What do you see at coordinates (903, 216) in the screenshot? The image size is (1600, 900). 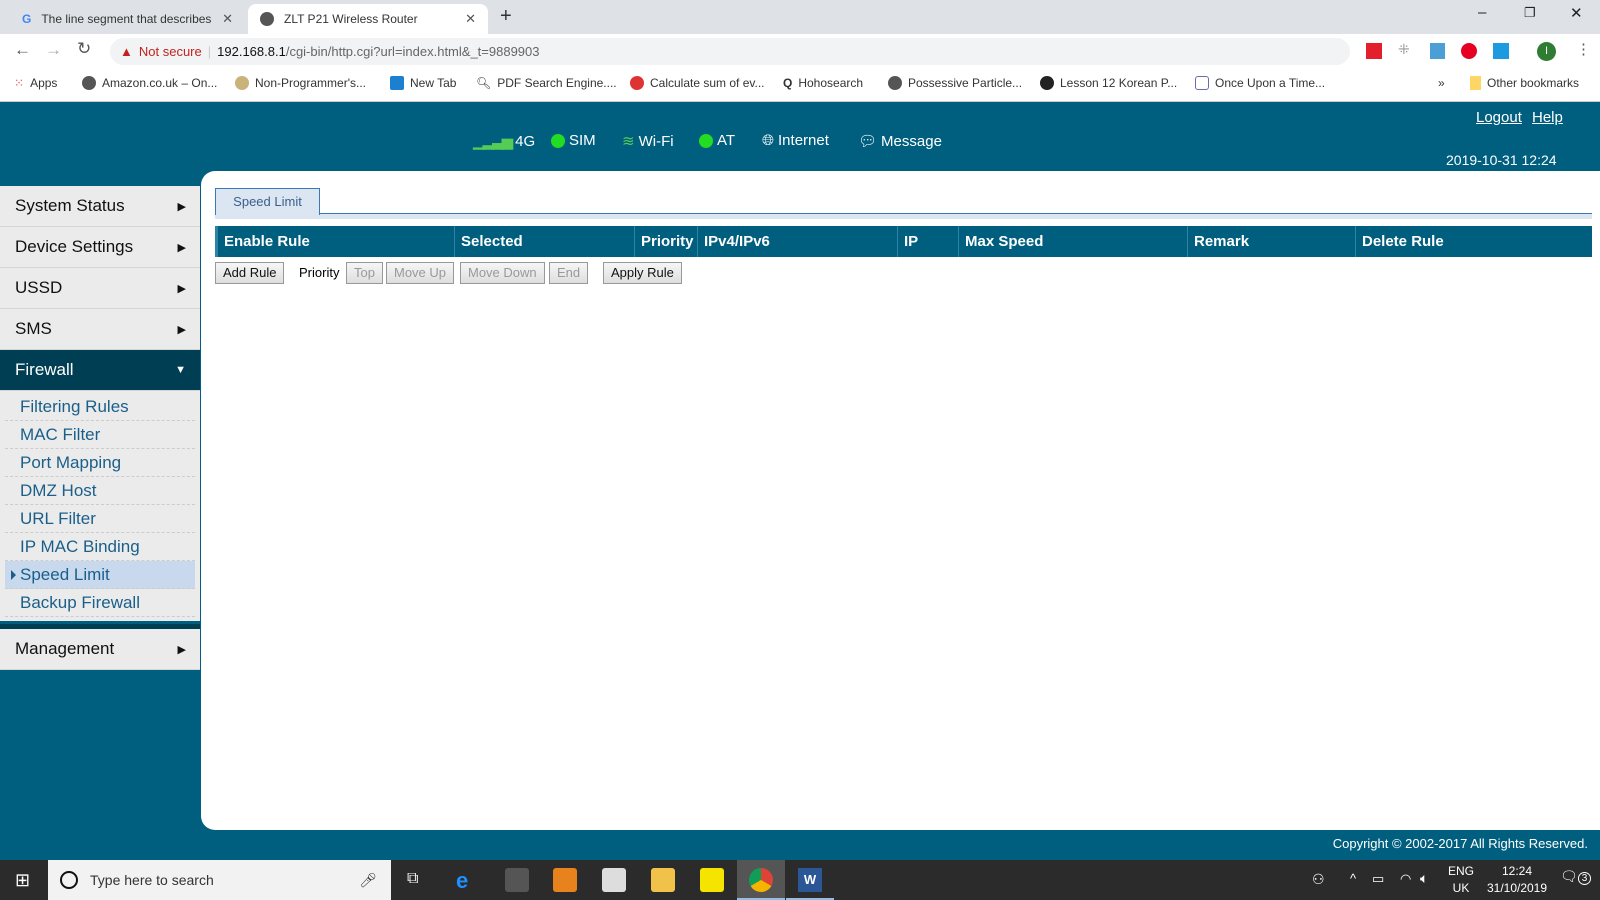 I see `tab-underline` at bounding box center [903, 216].